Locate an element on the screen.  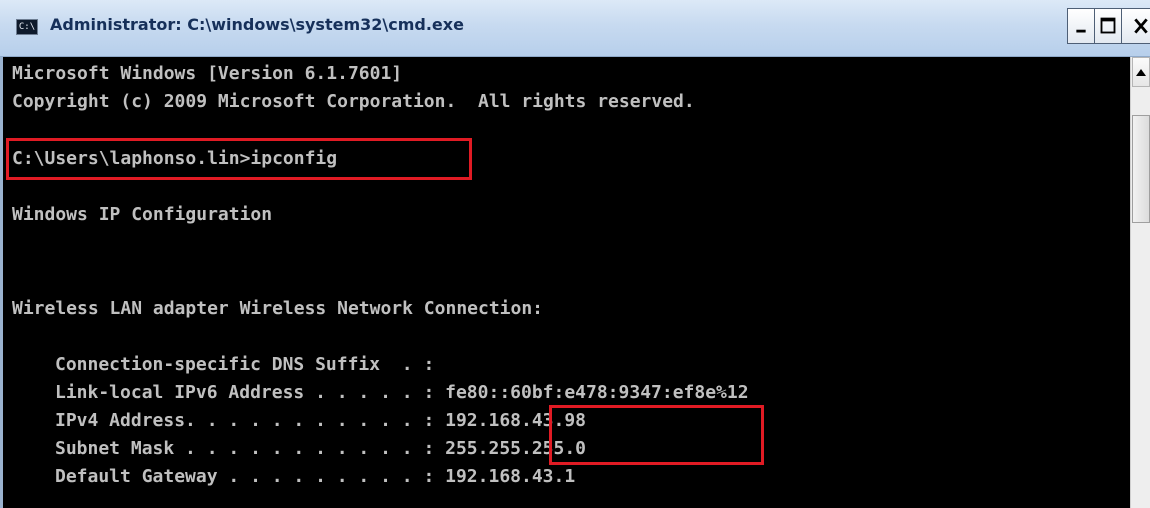
cmd-icon: C:\ is located at coordinates (27, 27).